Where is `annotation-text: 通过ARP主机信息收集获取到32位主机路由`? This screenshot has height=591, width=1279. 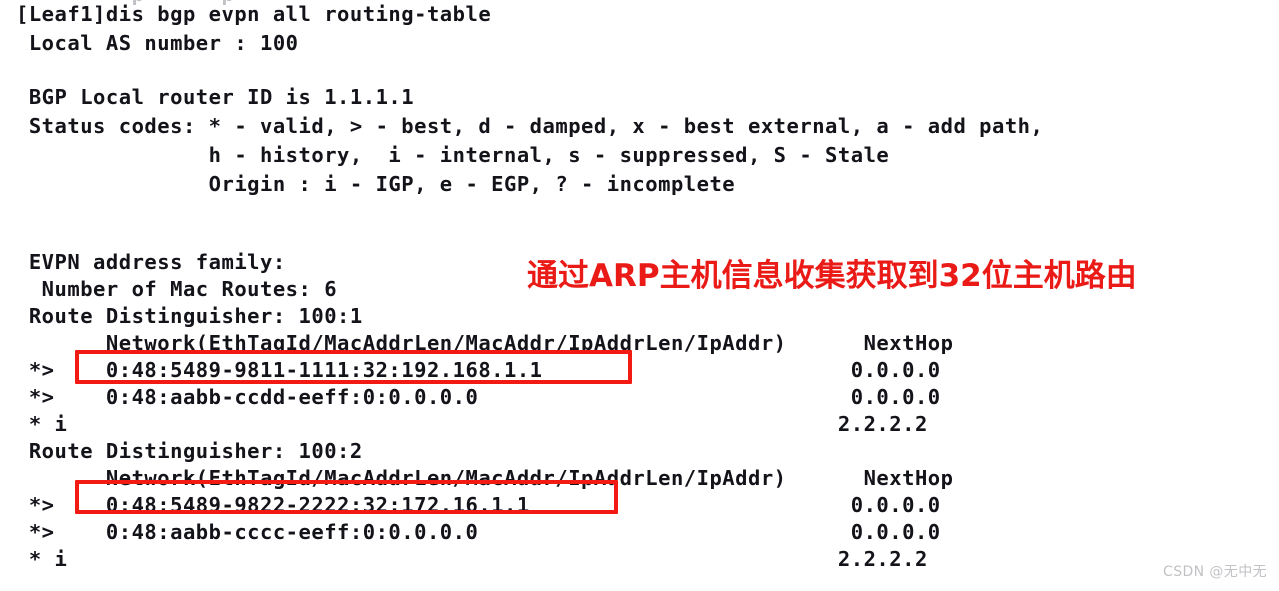 annotation-text: 通过ARP主机信息收集获取到32位主机路由 is located at coordinates (832, 276).